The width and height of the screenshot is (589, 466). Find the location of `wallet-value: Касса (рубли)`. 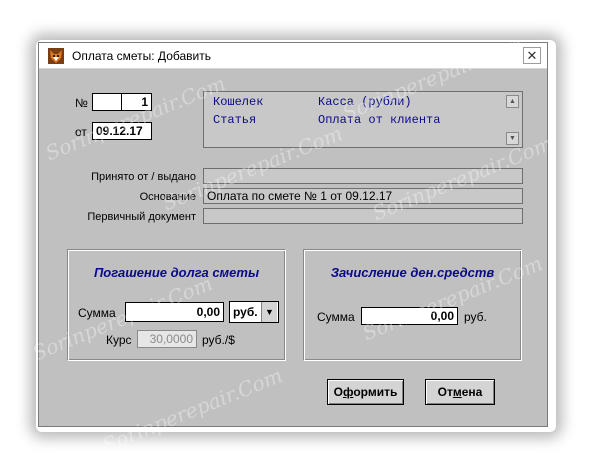

wallet-value: Касса (рубли) is located at coordinates (365, 102).